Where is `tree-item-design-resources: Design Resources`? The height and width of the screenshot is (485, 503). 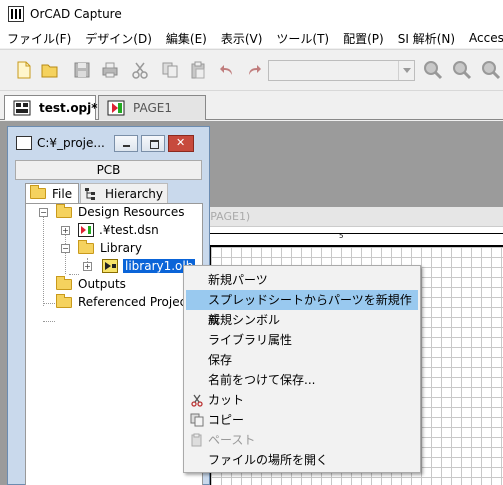 tree-item-design-resources: Design Resources is located at coordinates (120, 211).